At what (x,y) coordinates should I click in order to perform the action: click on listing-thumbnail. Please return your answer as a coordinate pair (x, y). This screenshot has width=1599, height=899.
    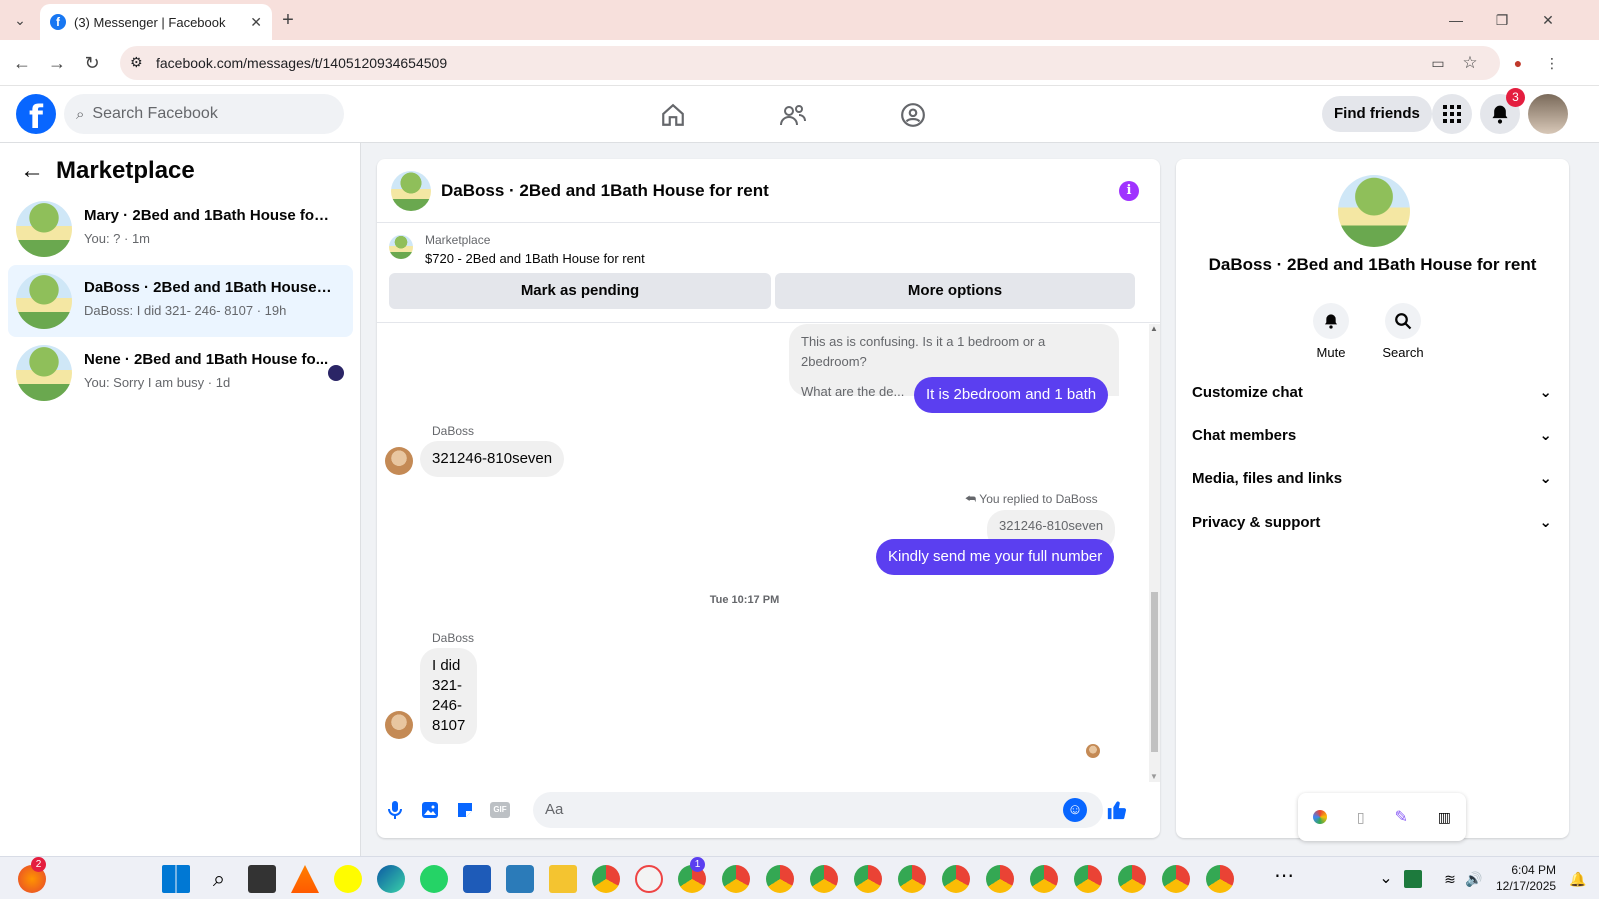
    Looking at the image, I should click on (401, 247).